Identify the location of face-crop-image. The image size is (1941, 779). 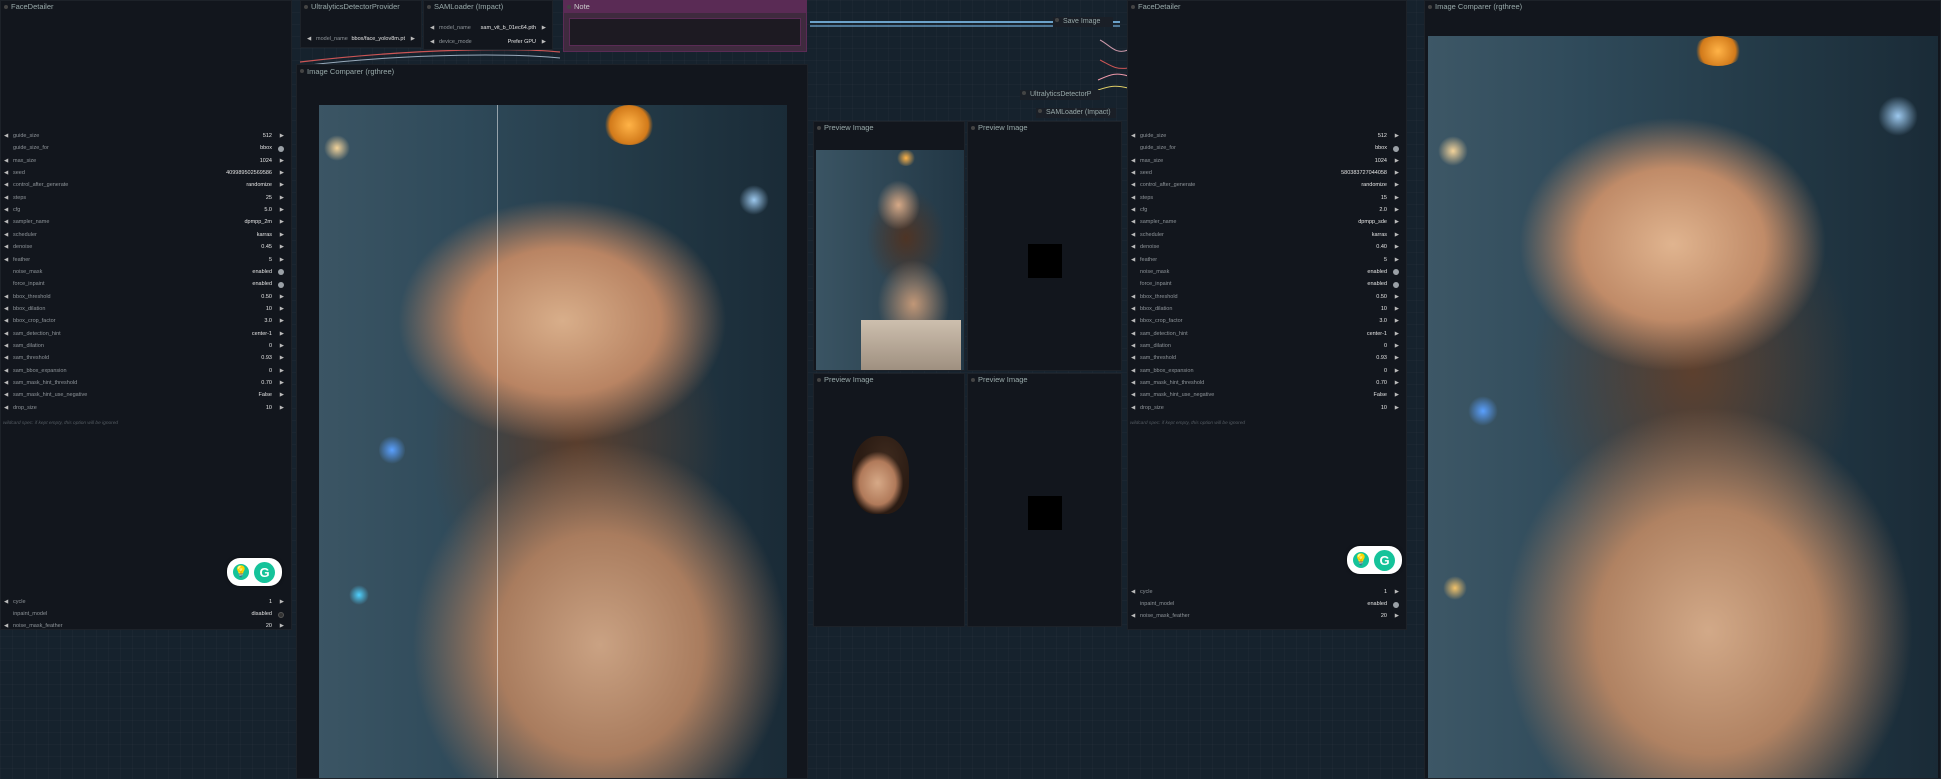
(880, 475).